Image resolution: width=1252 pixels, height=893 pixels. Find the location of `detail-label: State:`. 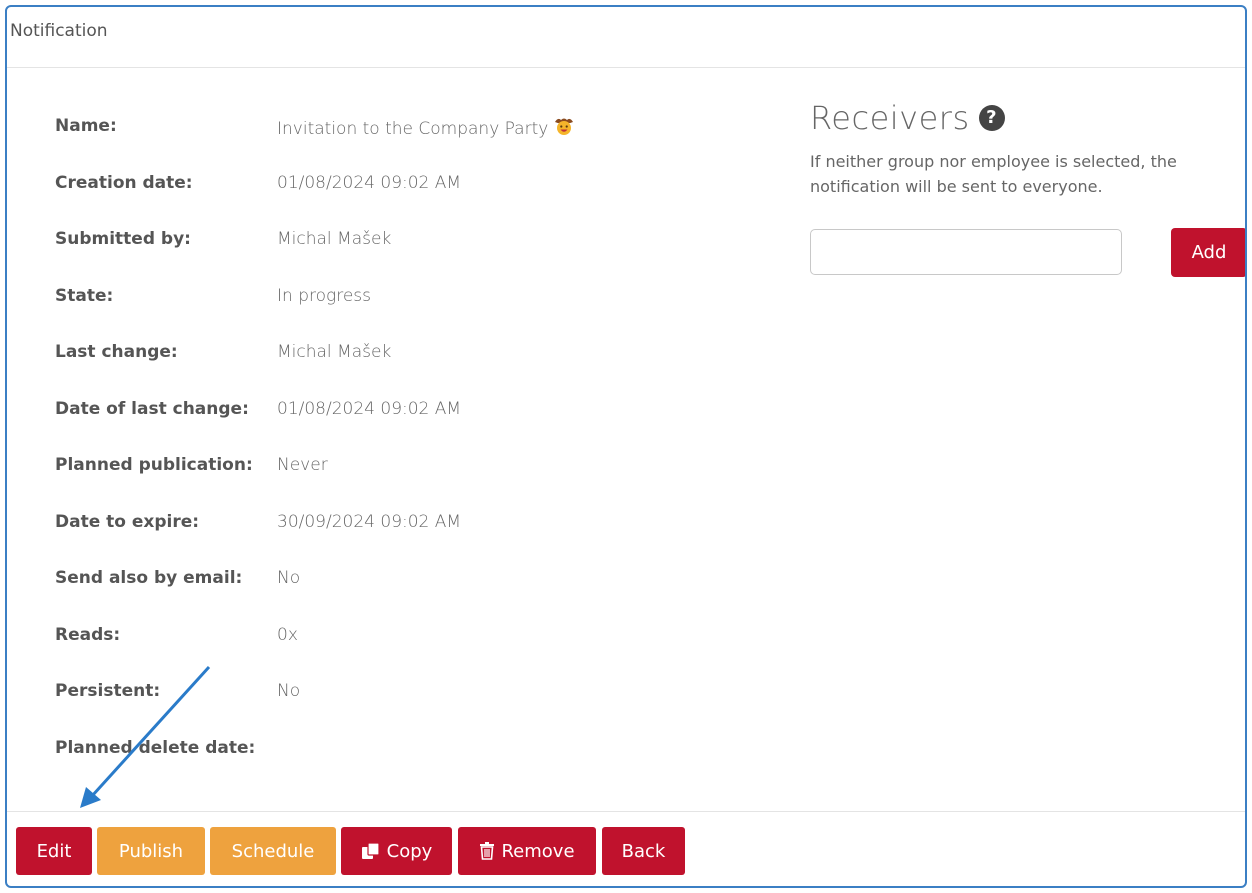

detail-label: State: is located at coordinates (84, 295).